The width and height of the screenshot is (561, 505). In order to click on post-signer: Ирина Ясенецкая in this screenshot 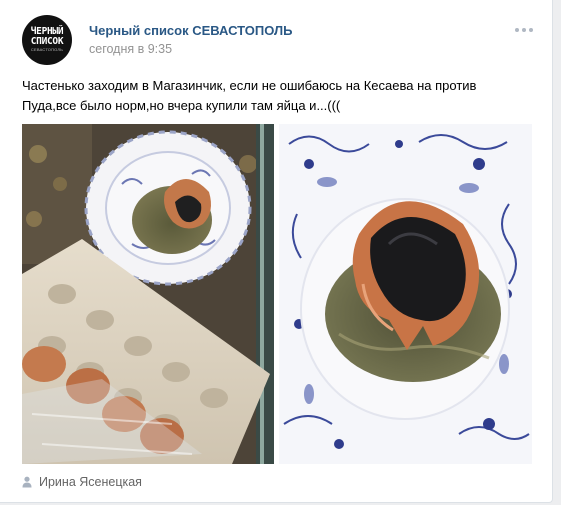, I will do `click(82, 482)`.